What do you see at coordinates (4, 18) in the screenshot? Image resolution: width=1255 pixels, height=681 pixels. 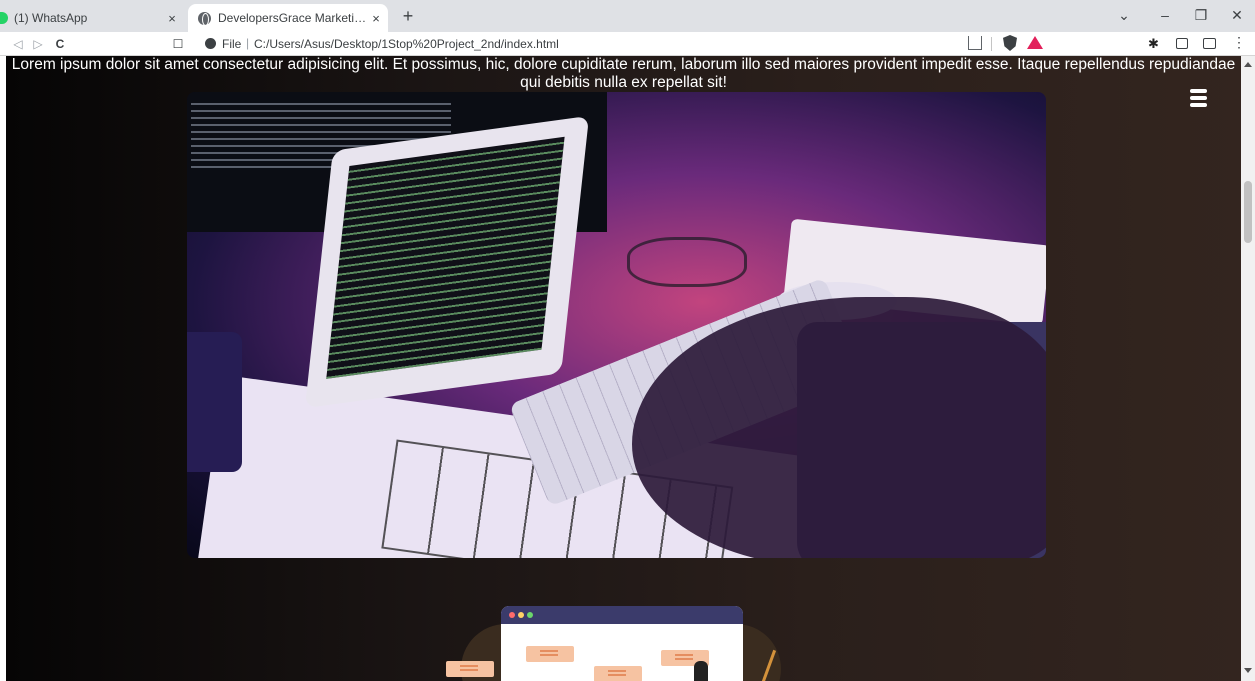 I see `whatsapp-icon` at bounding box center [4, 18].